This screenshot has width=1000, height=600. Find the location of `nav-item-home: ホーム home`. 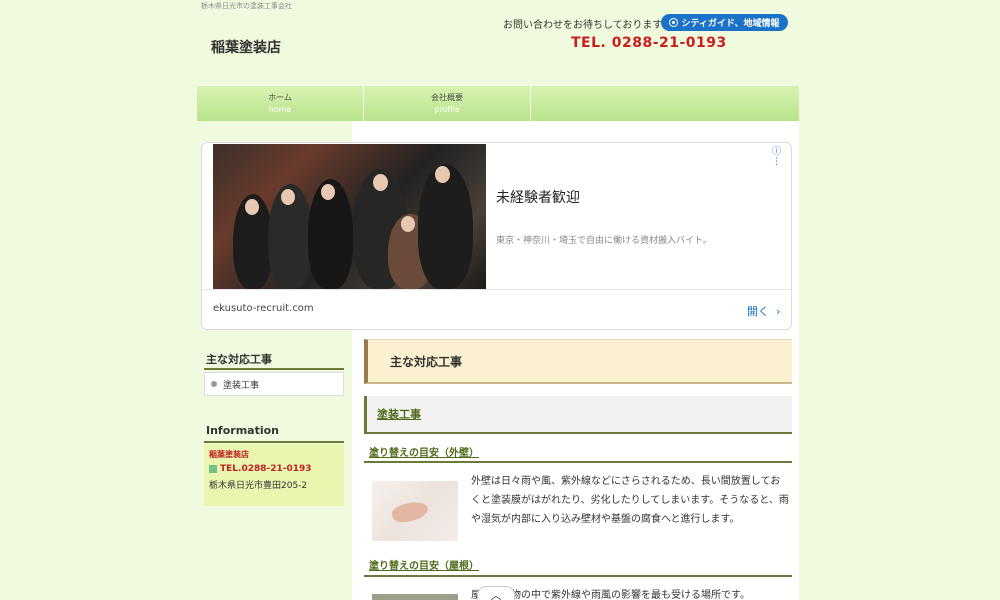

nav-item-home: ホーム home is located at coordinates (280, 103).